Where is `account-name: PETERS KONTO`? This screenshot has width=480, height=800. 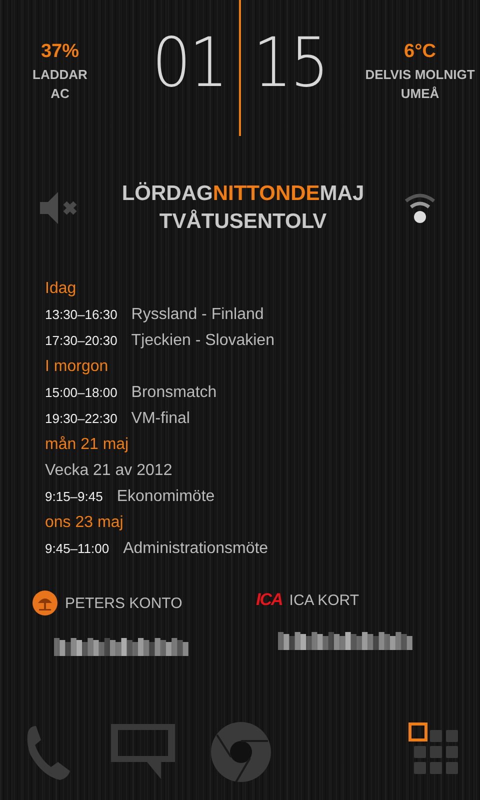 account-name: PETERS KONTO is located at coordinates (123, 603).